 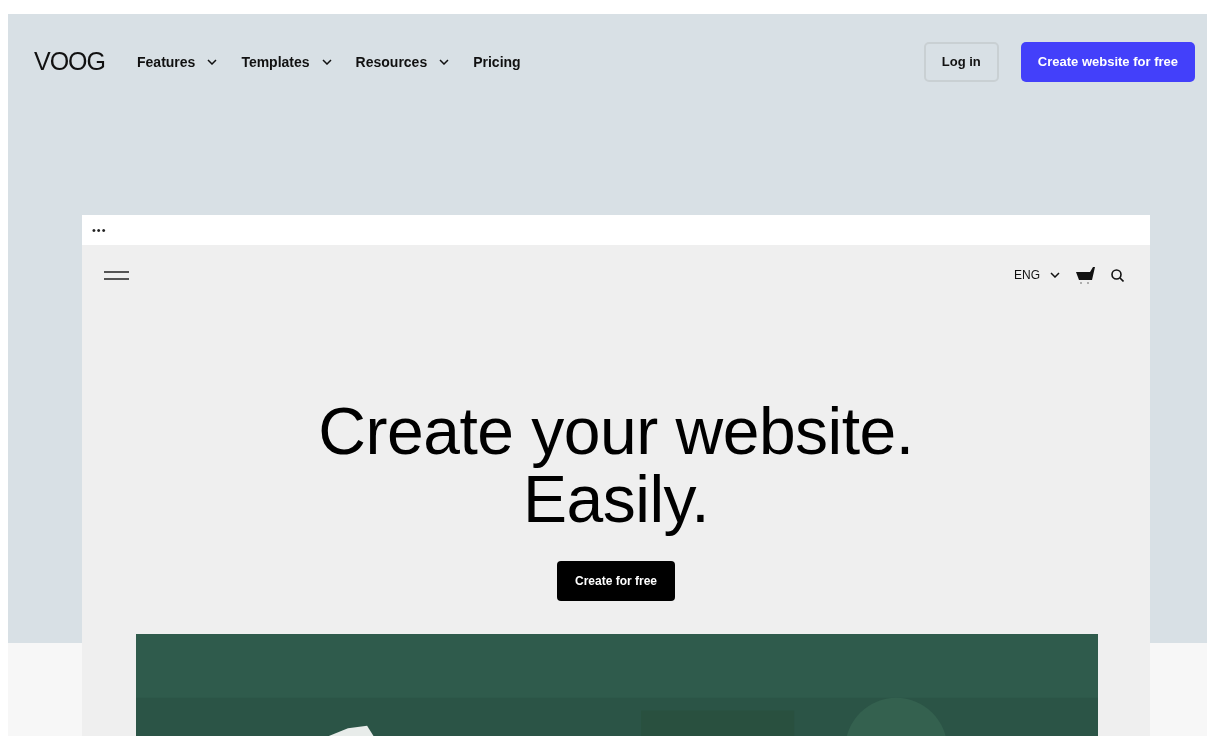 What do you see at coordinates (1027, 275) in the screenshot?
I see `language-selector: ENG` at bounding box center [1027, 275].